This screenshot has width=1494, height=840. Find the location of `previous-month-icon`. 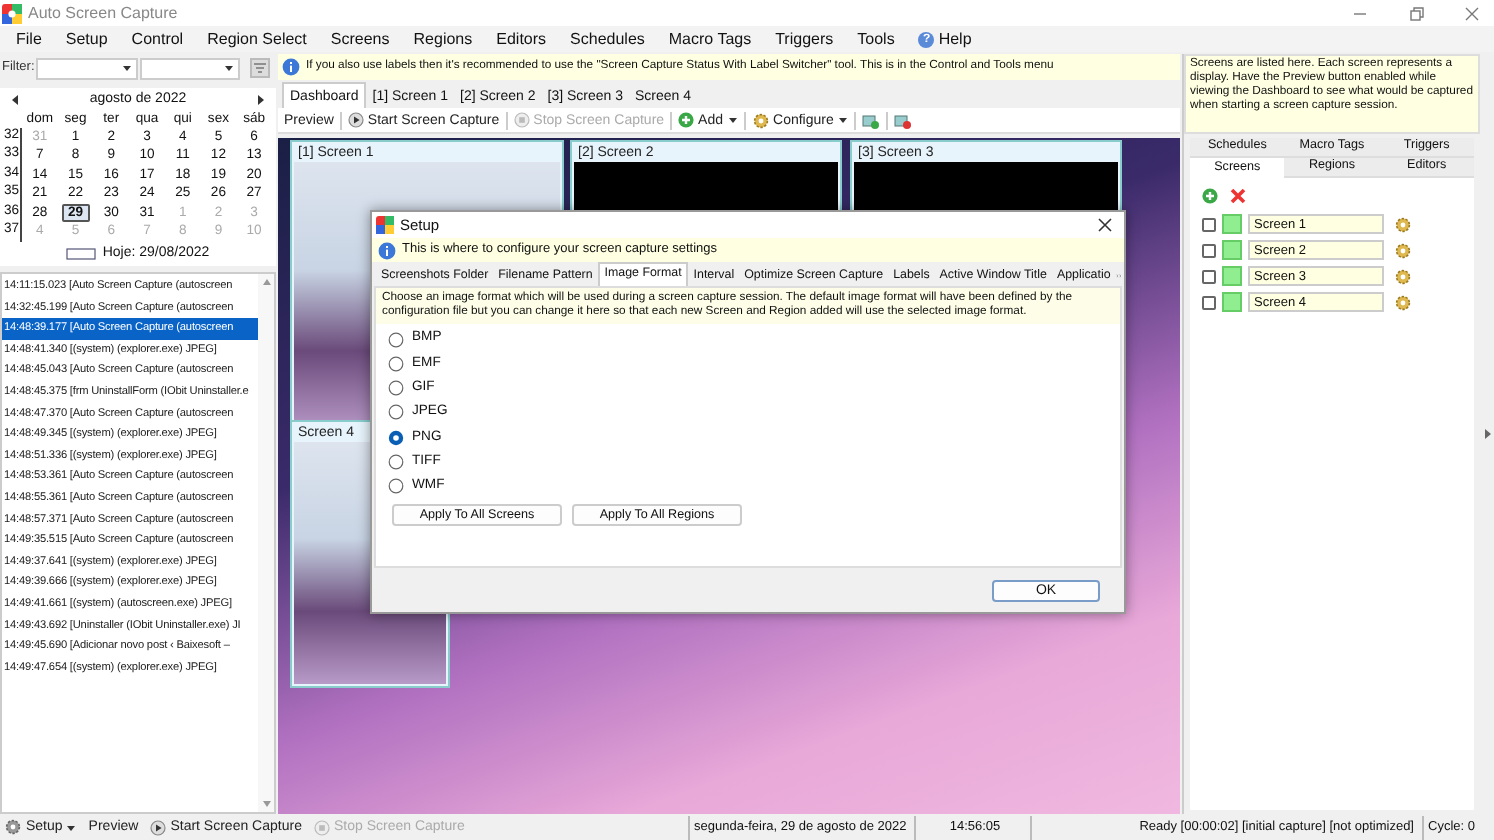

previous-month-icon is located at coordinates (15, 100).